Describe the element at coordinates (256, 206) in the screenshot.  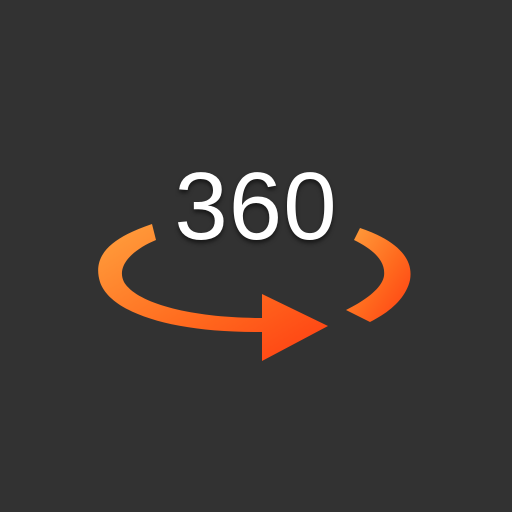
I see `icon-label: 360` at that location.